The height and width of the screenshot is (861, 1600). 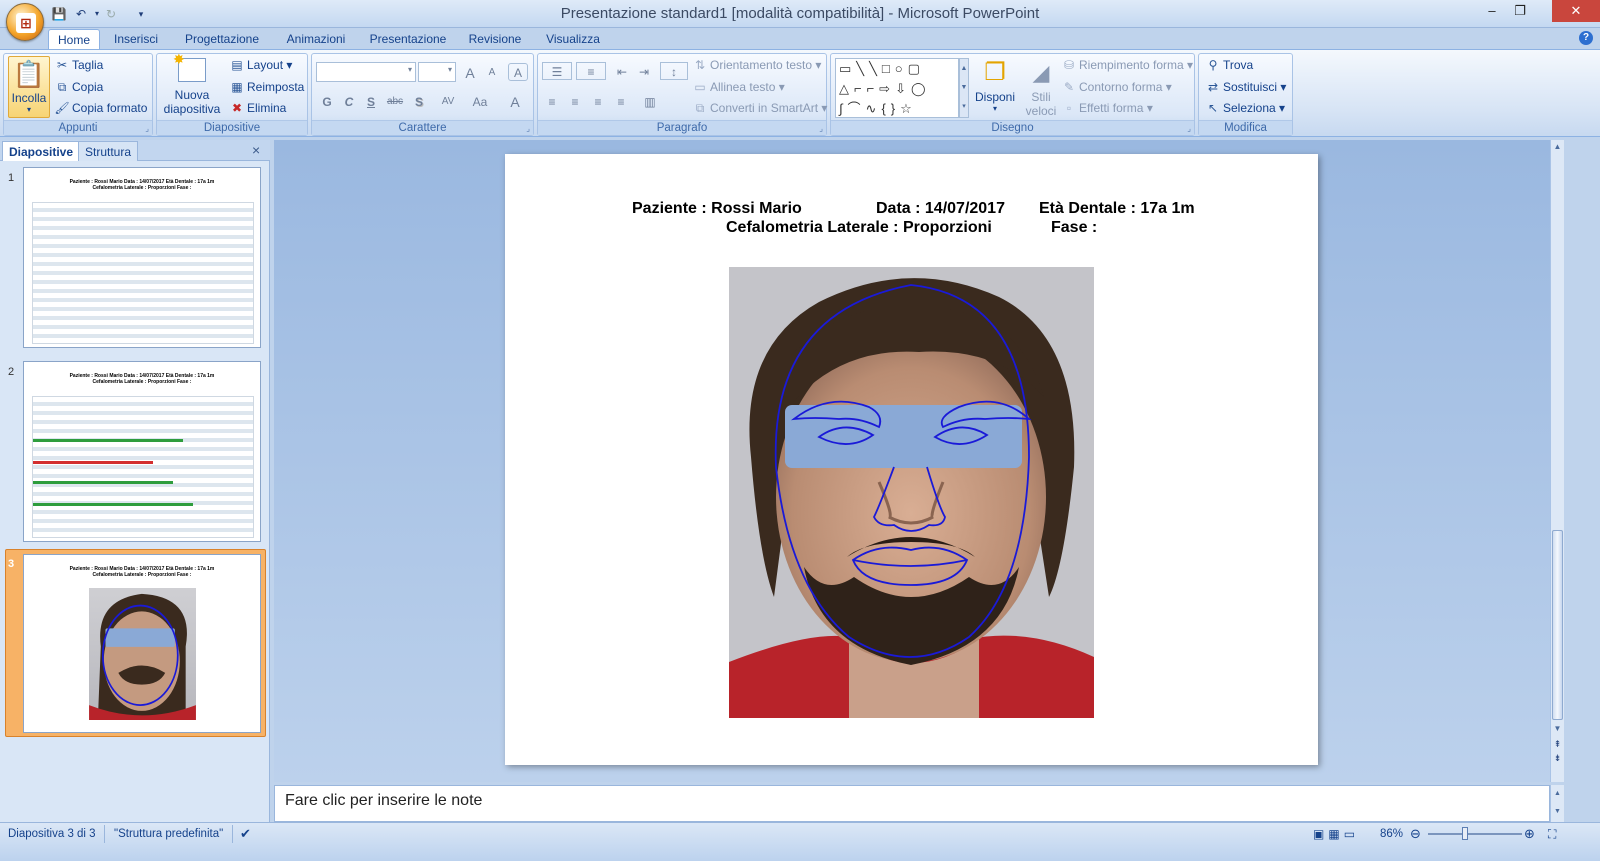 What do you see at coordinates (41, 151) in the screenshot?
I see `tab-slides: Diapositive` at bounding box center [41, 151].